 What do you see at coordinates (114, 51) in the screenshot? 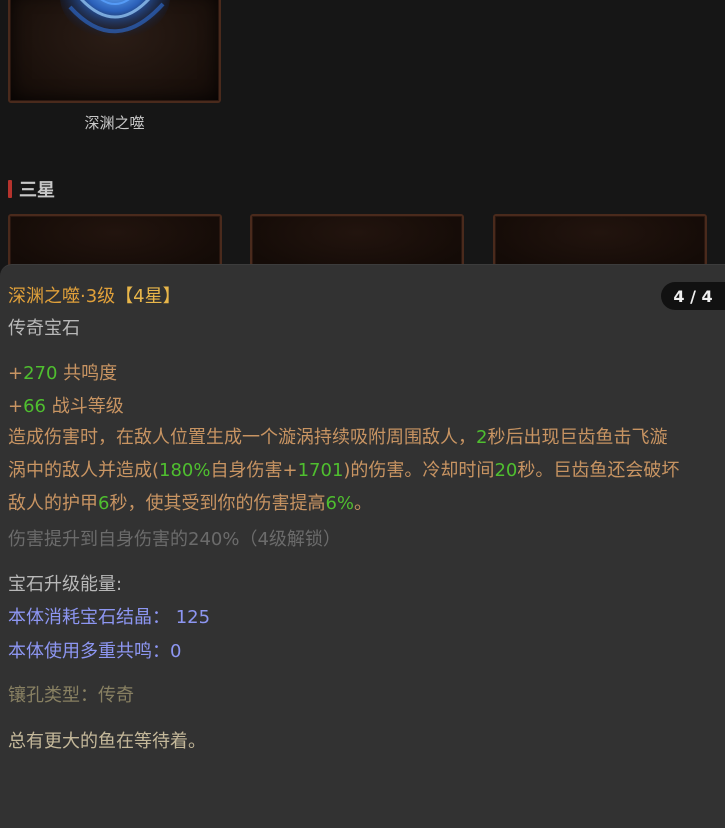
I see `gem-card-abyss` at bounding box center [114, 51].